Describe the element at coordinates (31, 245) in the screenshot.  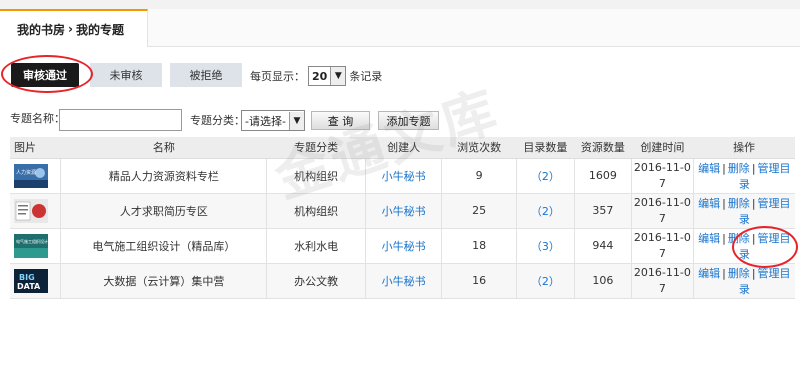
I see `thumbnail-image: 电气施工组织设计` at that location.